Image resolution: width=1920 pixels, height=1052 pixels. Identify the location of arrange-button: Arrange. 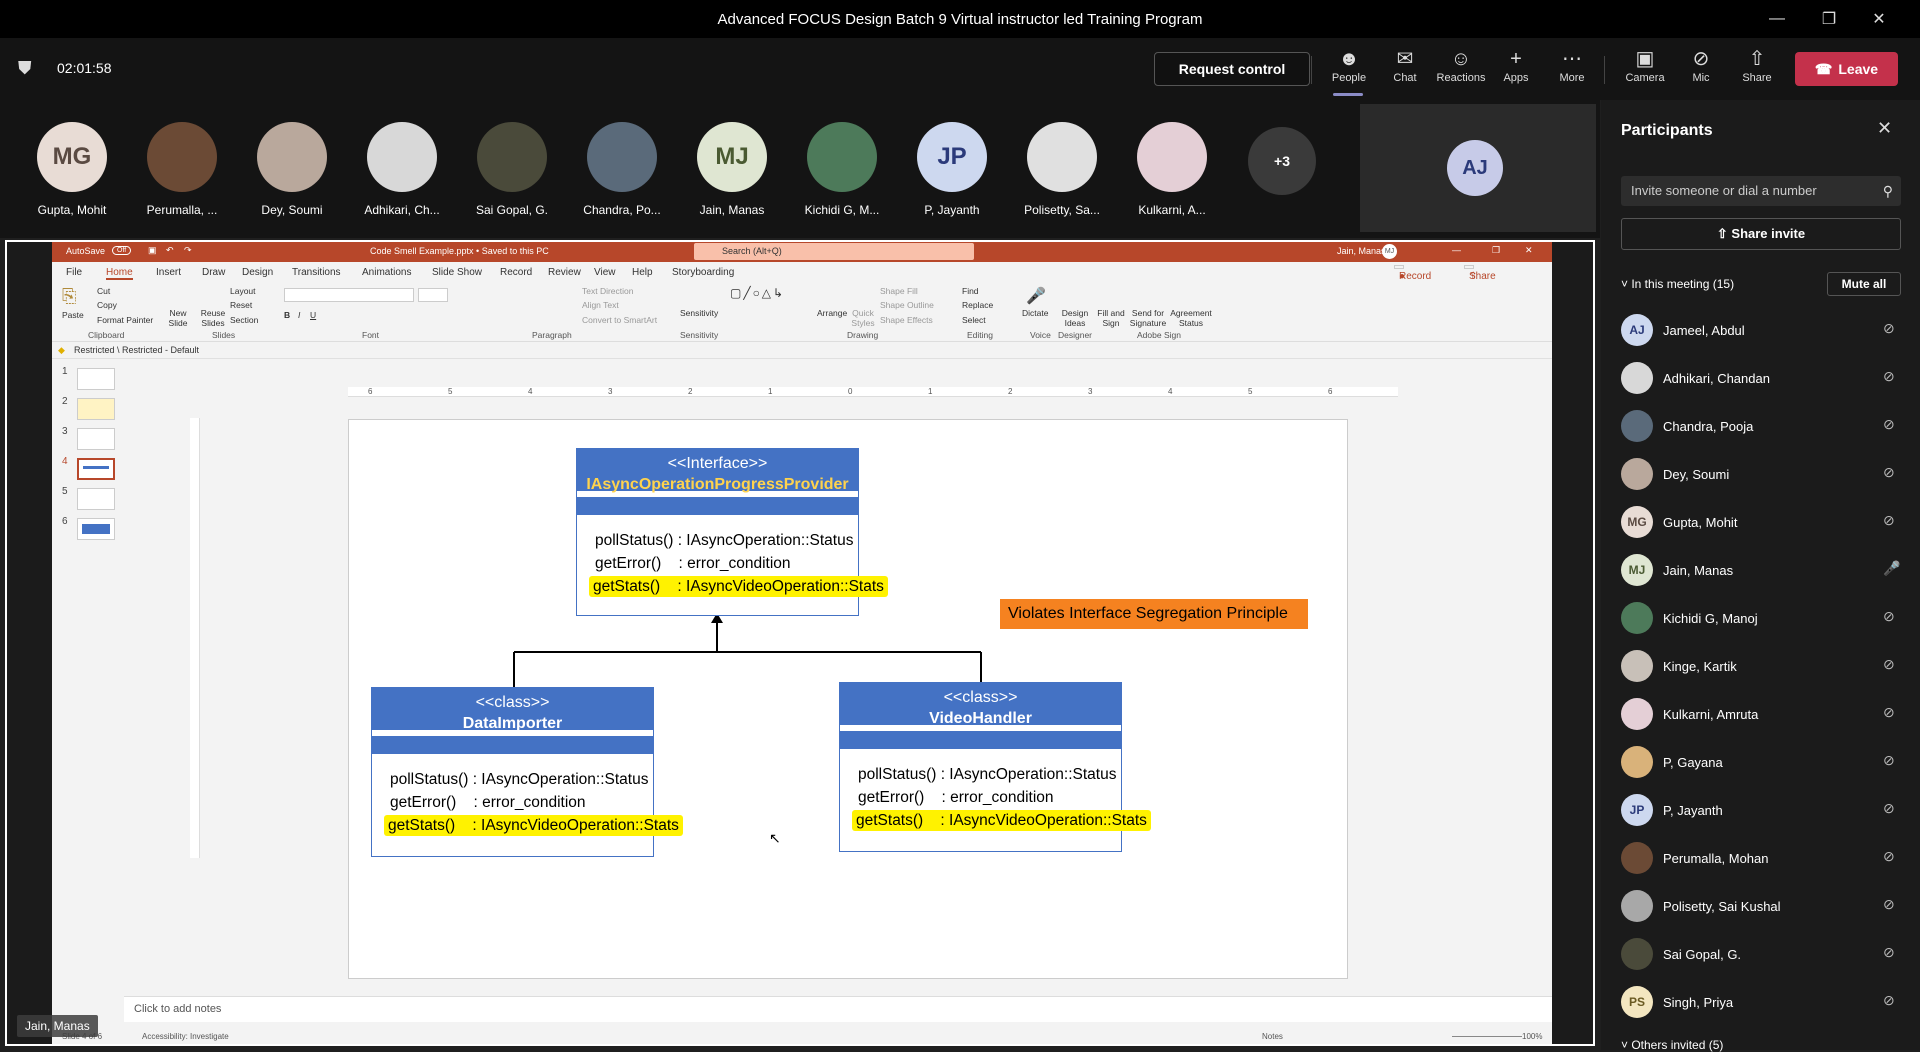
(832, 313).